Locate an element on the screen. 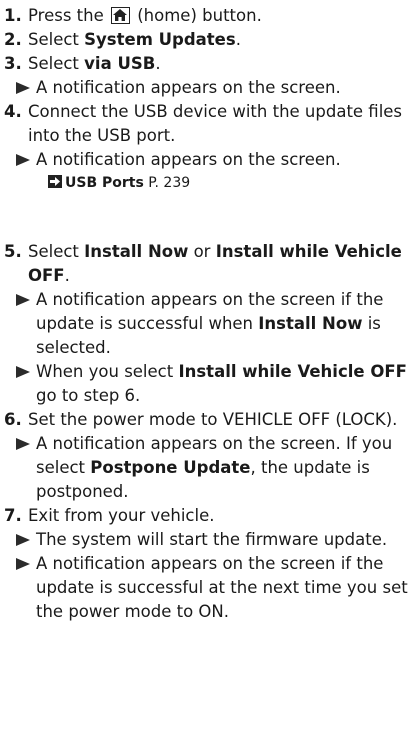  cross-reference-link: USB Ports P. 239 is located at coordinates (233, 183).